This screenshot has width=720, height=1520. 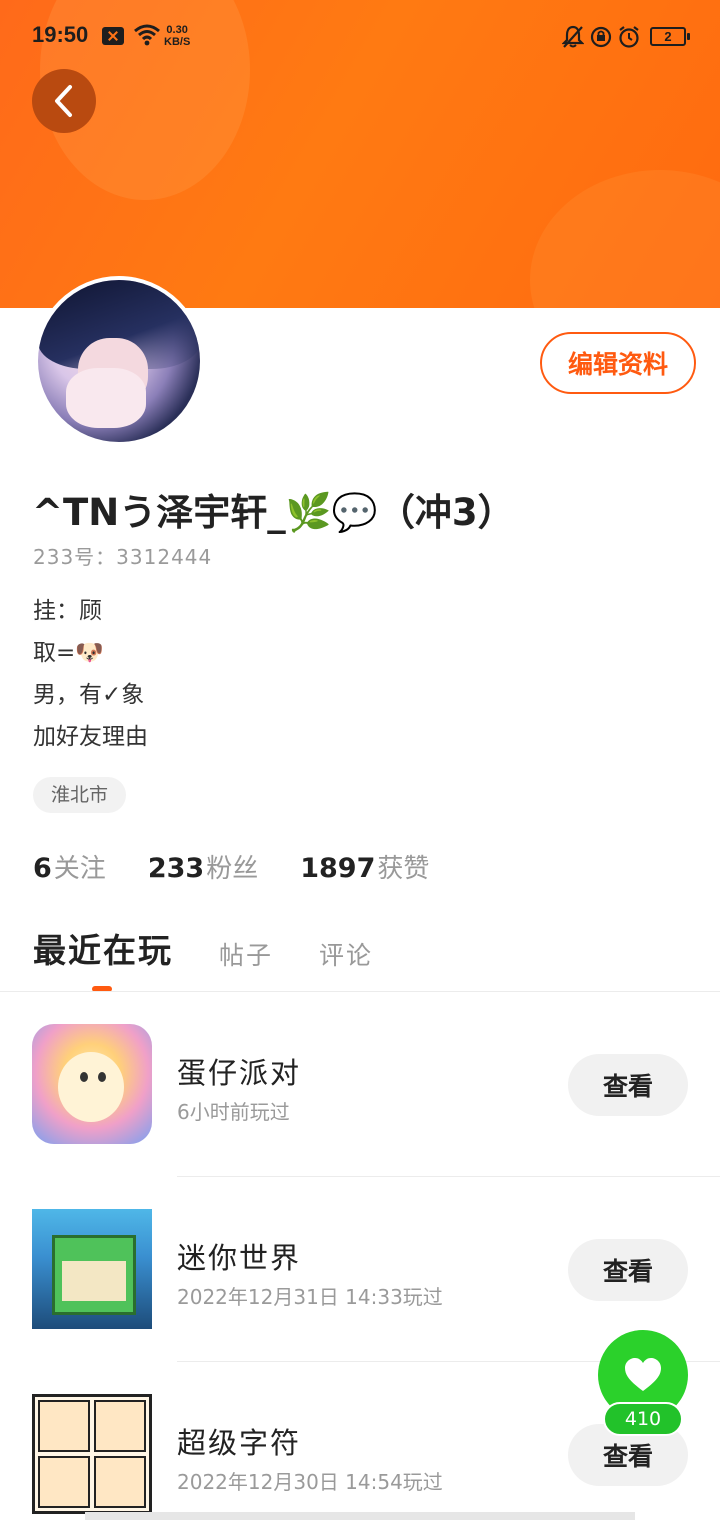 I want to click on rotation-lock-icon, so click(x=601, y=37).